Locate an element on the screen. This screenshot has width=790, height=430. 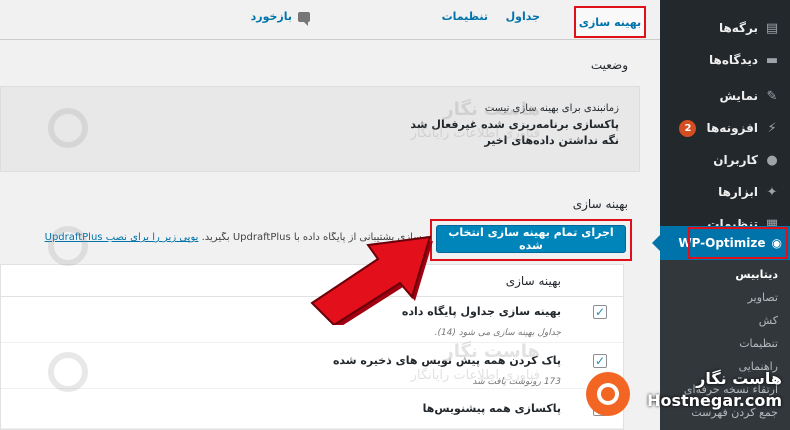
sidebar-item-label: برگه‌ها is located at coordinates (738, 28).